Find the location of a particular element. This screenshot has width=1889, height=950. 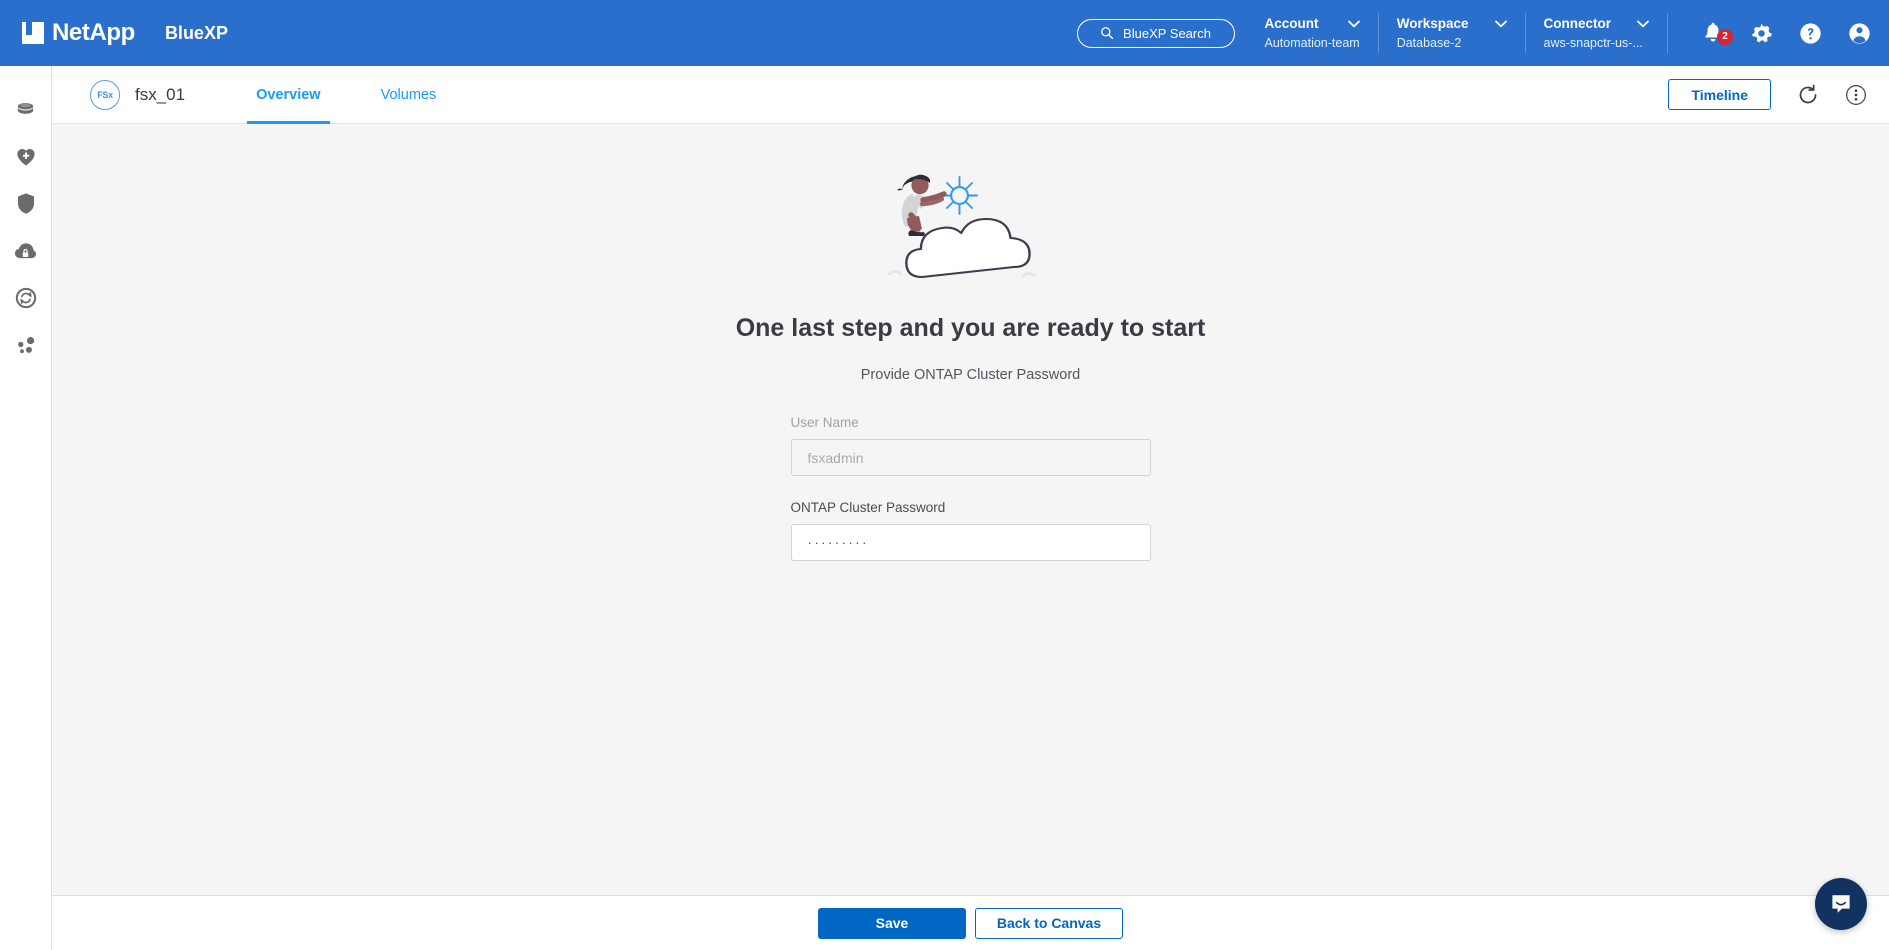

user-avatar-icon is located at coordinates (1859, 33).